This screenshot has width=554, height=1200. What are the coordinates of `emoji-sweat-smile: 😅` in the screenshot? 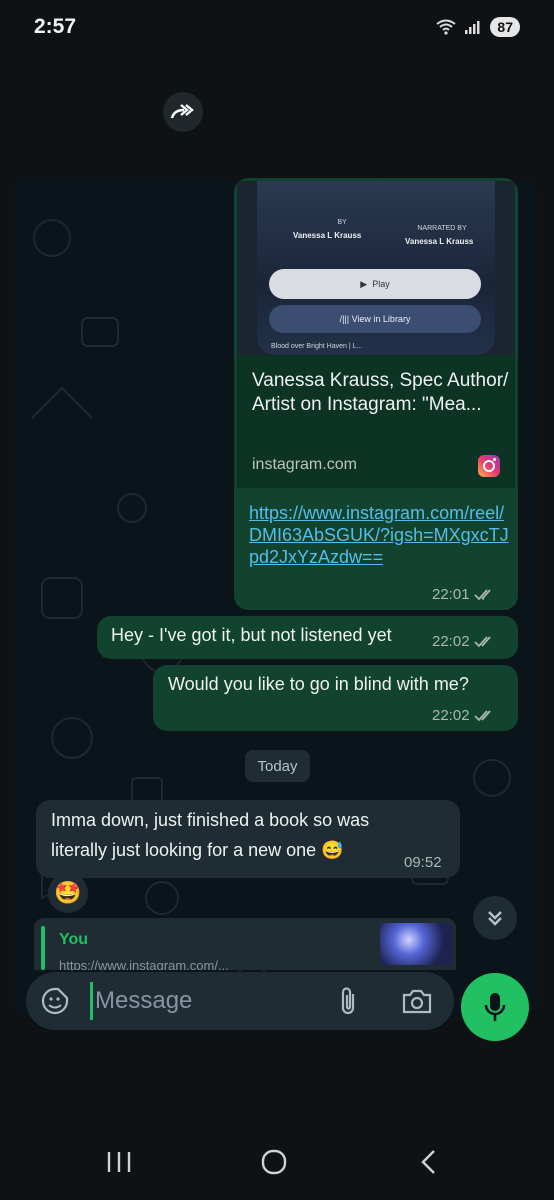 It's located at (332, 850).